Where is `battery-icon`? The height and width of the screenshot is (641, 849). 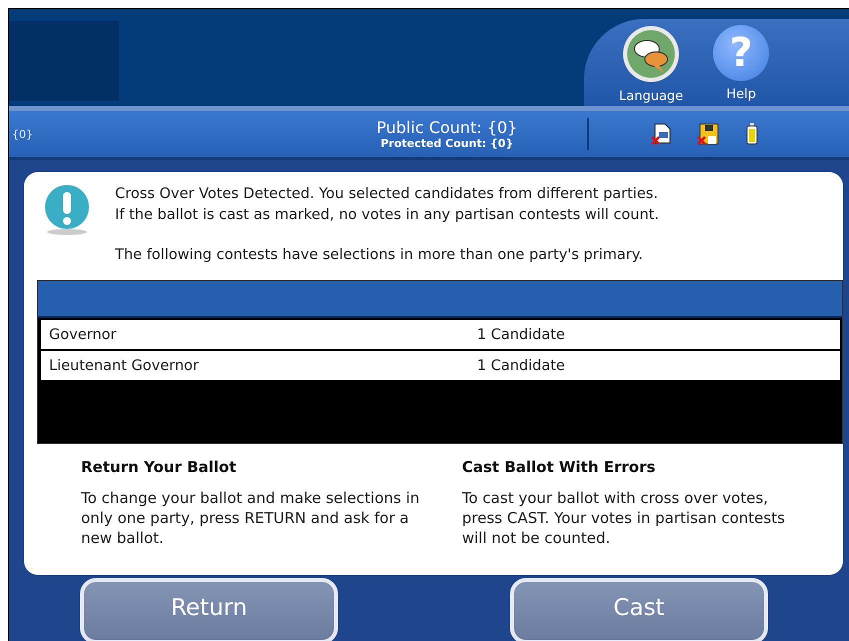
battery-icon is located at coordinates (752, 134).